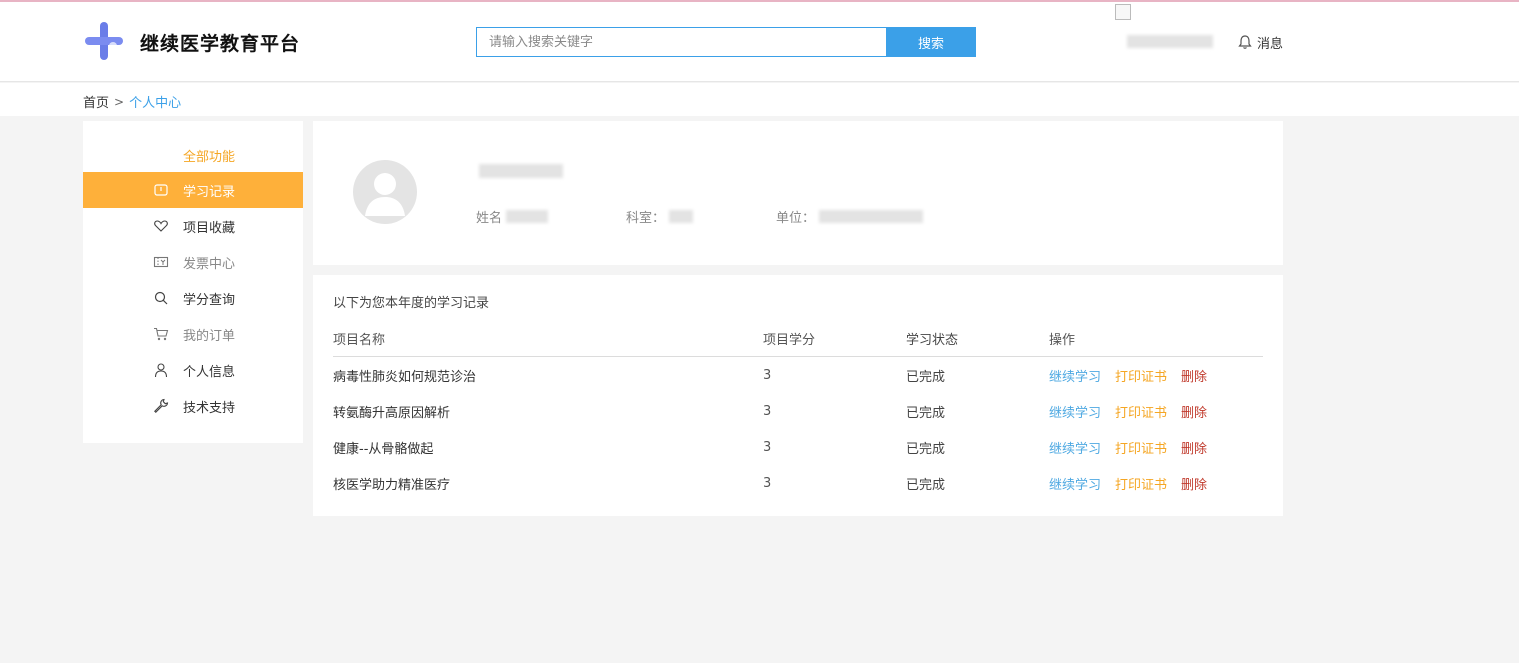 Image resolution: width=1519 pixels, height=663 pixels. What do you see at coordinates (759, 99) in the screenshot?
I see `breadcrumb: 首页 > 个人中心` at bounding box center [759, 99].